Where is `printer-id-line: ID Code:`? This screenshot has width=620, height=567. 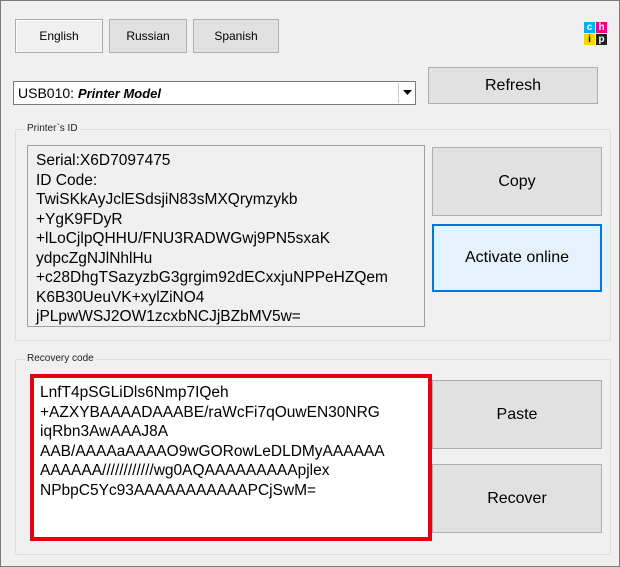 printer-id-line: ID Code: is located at coordinates (67, 180).